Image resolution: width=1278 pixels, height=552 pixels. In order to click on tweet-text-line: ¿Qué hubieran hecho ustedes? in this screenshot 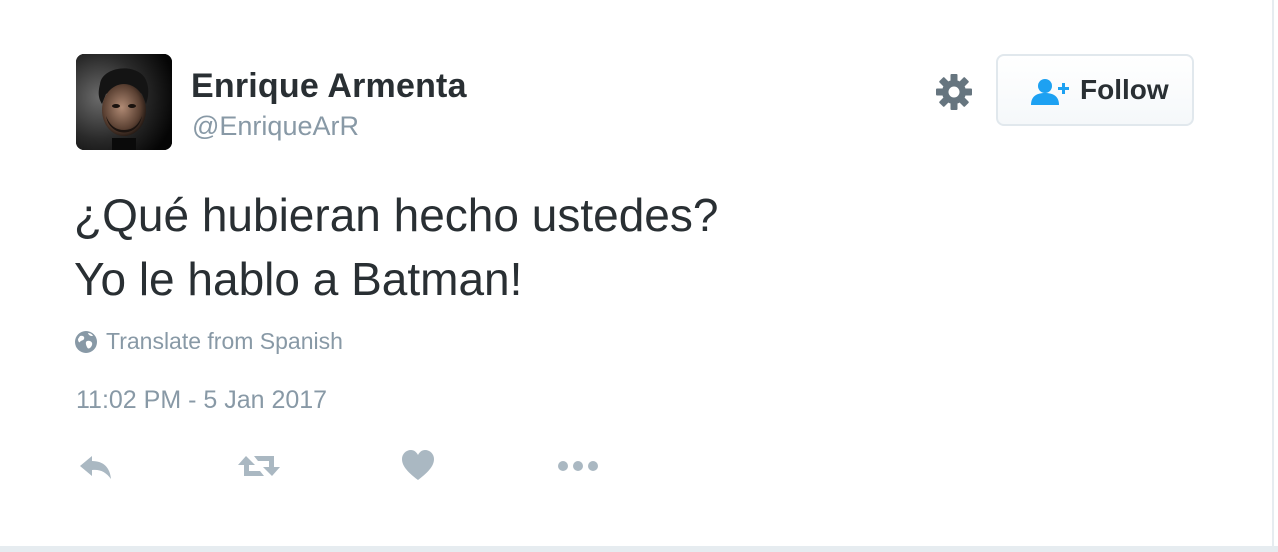, I will do `click(396, 215)`.